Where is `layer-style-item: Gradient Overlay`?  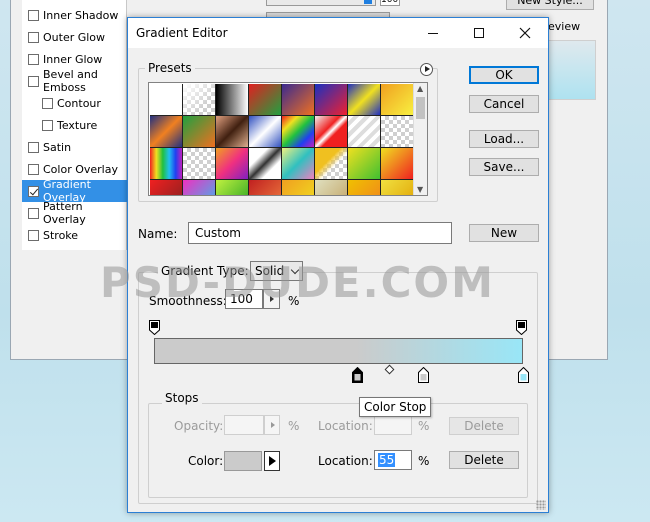
layer-style-item: Gradient Overlay is located at coordinates (74, 191).